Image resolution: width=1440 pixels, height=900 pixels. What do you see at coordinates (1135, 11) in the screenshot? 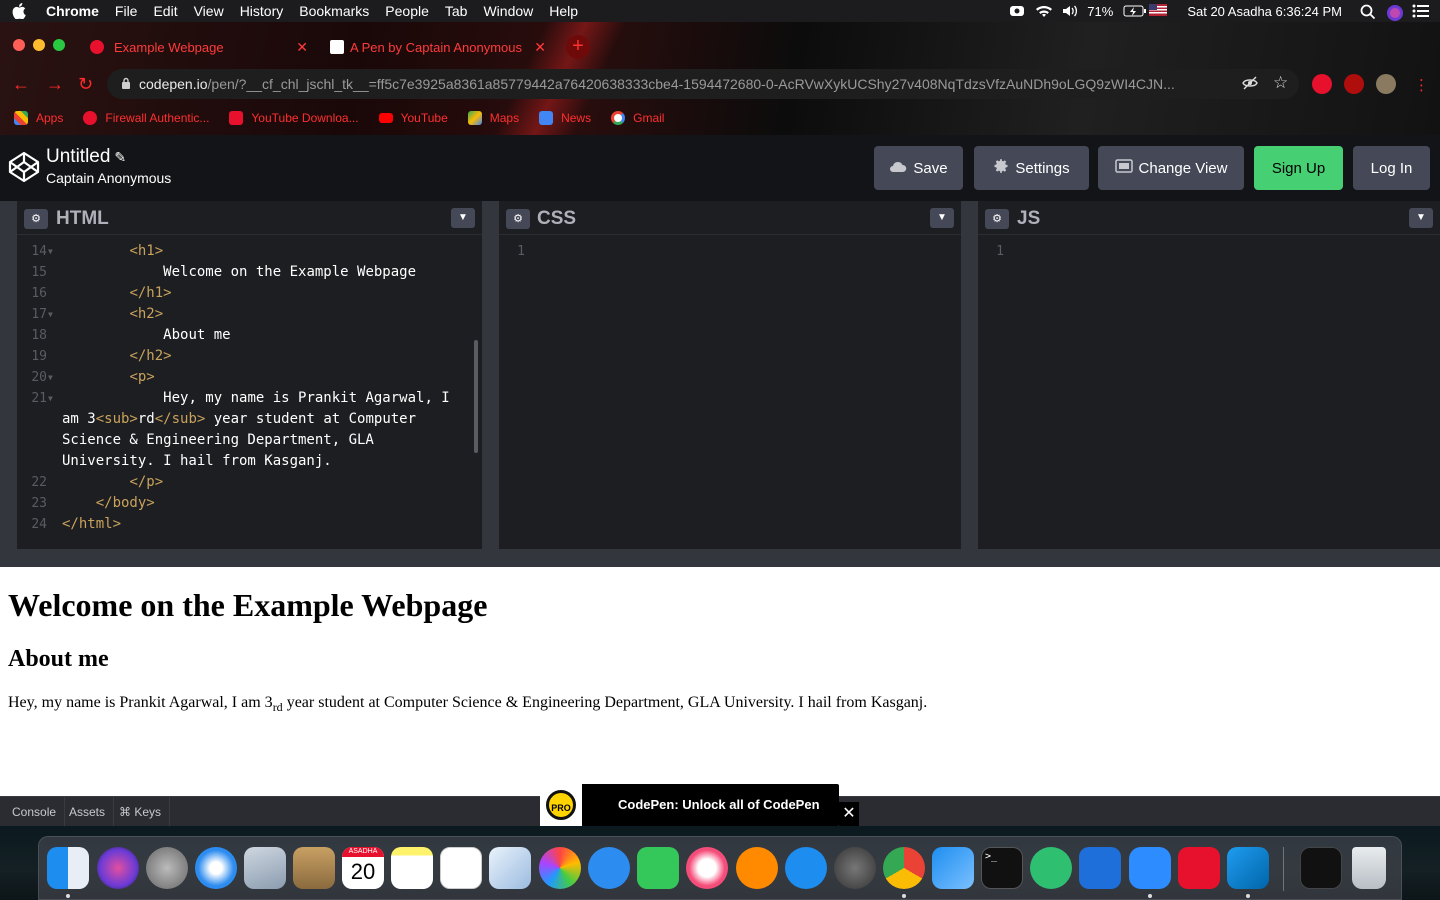
I see `battery-charging-icon` at bounding box center [1135, 11].